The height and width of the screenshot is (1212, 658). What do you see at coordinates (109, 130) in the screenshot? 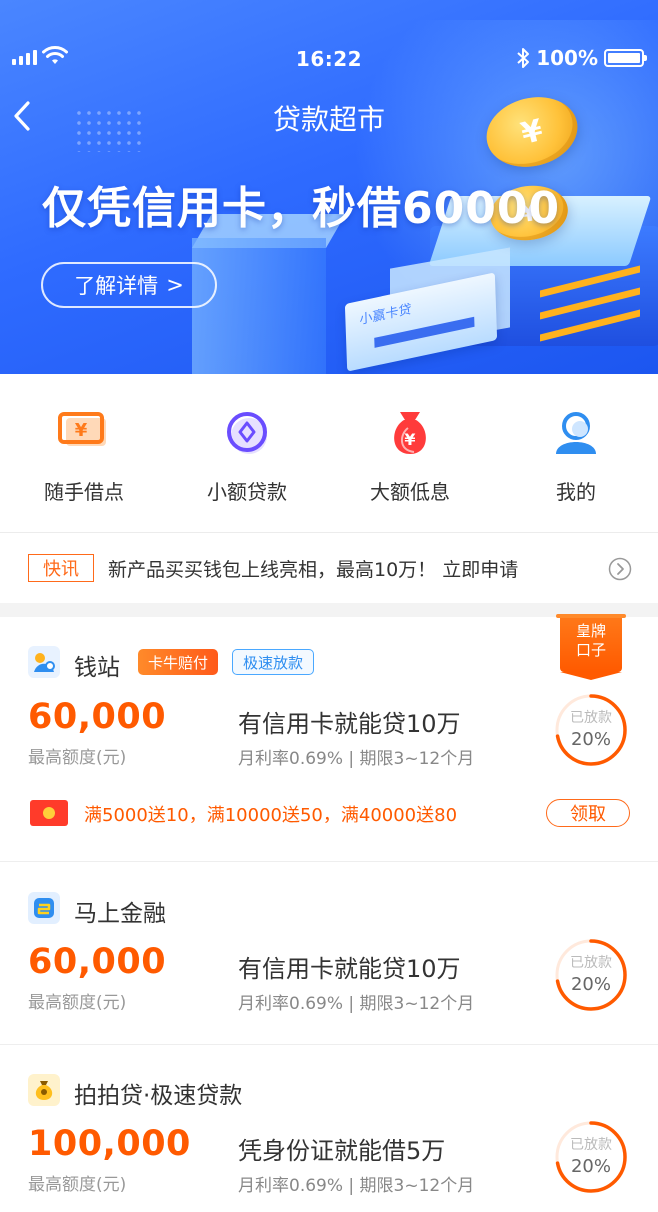
I see `dot-pattern-decoration` at bounding box center [109, 130].